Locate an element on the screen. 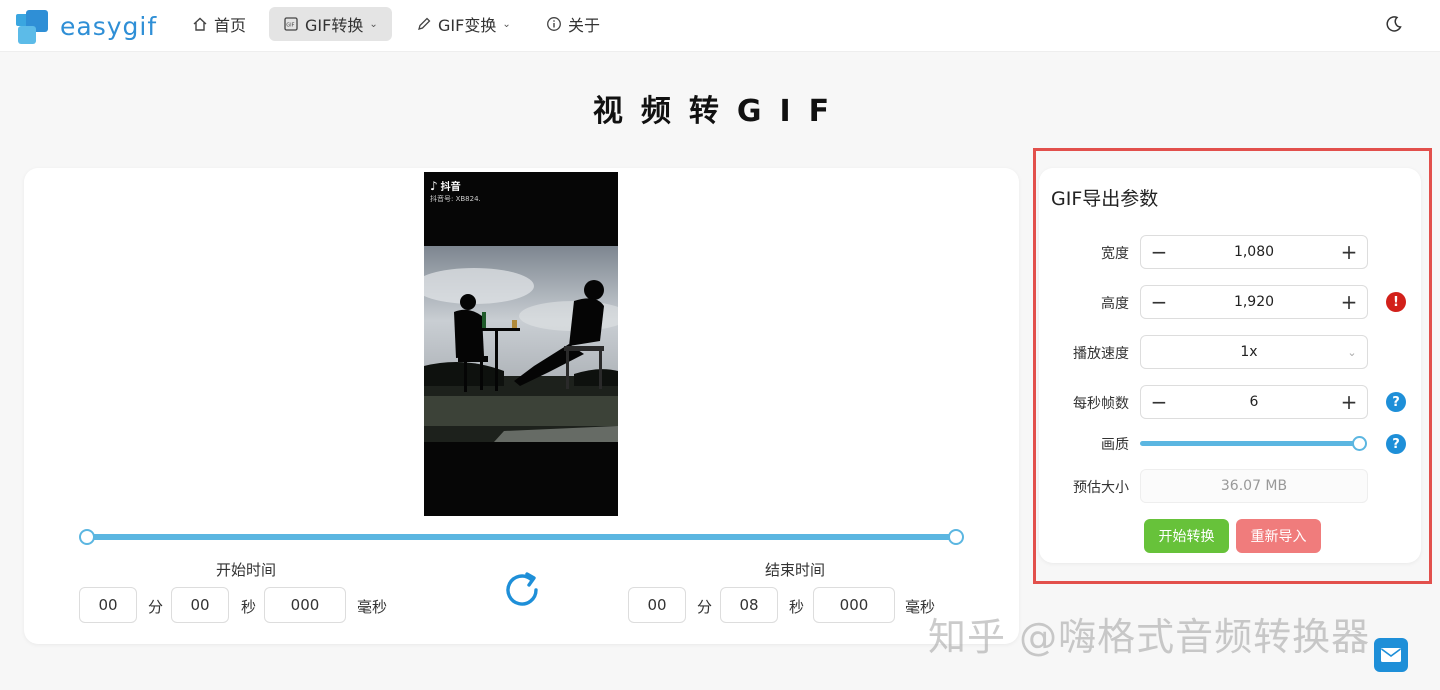 The height and width of the screenshot is (690, 1440). width-value: 1,080 is located at coordinates (1254, 252).